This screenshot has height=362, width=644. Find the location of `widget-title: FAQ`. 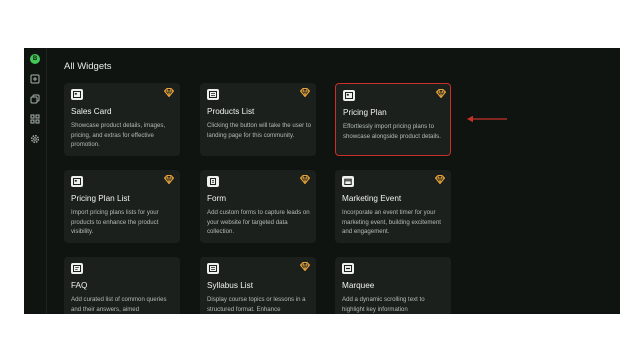

widget-title: FAQ is located at coordinates (79, 285).